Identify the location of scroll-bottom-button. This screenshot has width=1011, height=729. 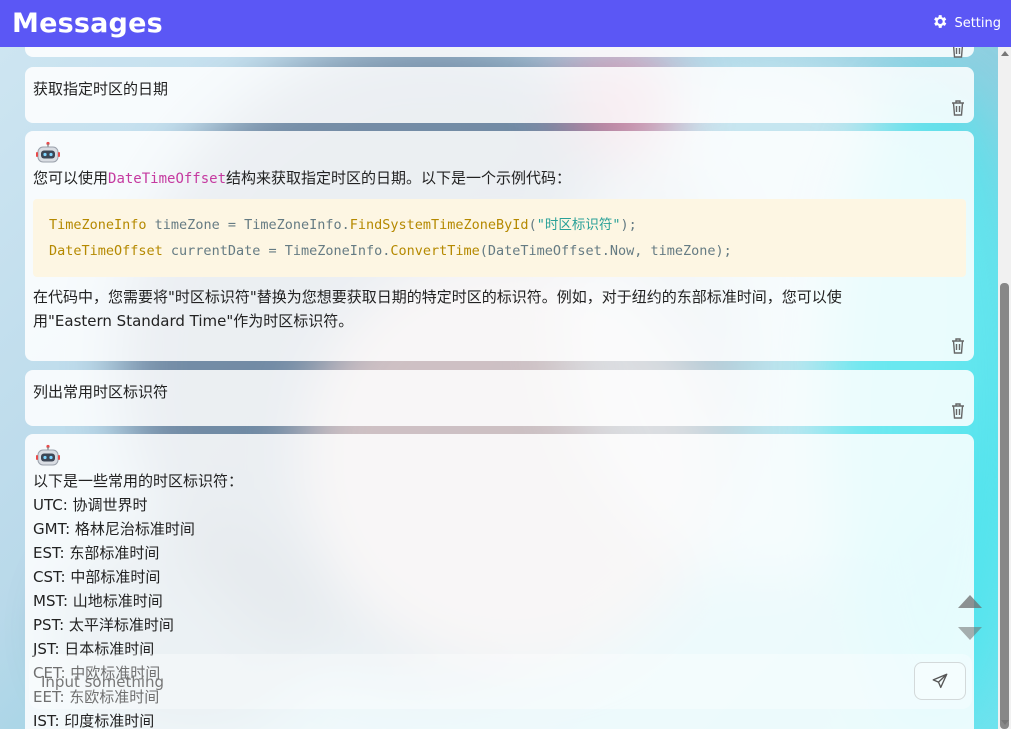
(970, 633).